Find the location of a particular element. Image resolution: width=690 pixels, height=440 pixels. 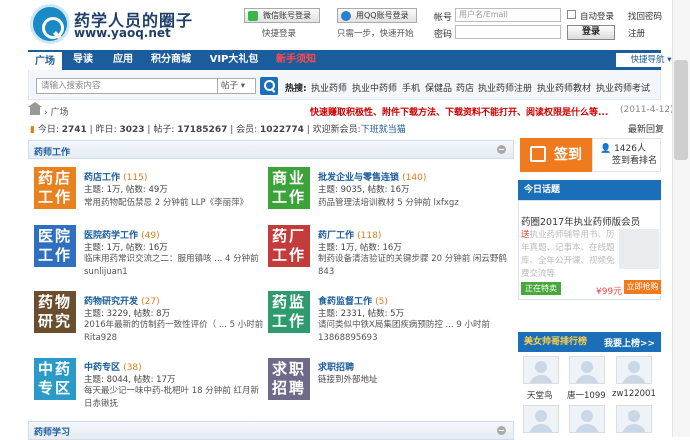

board-last-post: 制药设备清洁验证的关键步骤 20 分钟前 闲云野鹤843 is located at coordinates (413, 266).